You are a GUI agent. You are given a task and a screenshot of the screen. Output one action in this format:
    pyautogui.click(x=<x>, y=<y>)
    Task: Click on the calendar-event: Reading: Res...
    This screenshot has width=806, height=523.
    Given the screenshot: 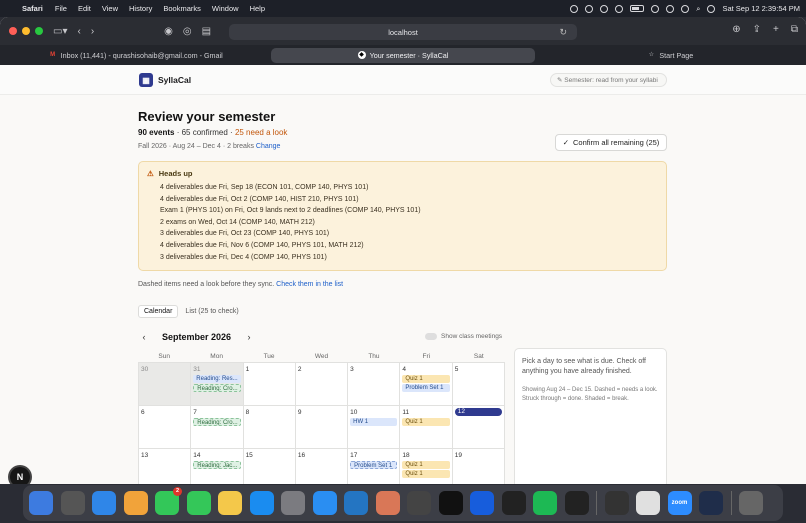 What is the action you would take?
    pyautogui.click(x=217, y=379)
    